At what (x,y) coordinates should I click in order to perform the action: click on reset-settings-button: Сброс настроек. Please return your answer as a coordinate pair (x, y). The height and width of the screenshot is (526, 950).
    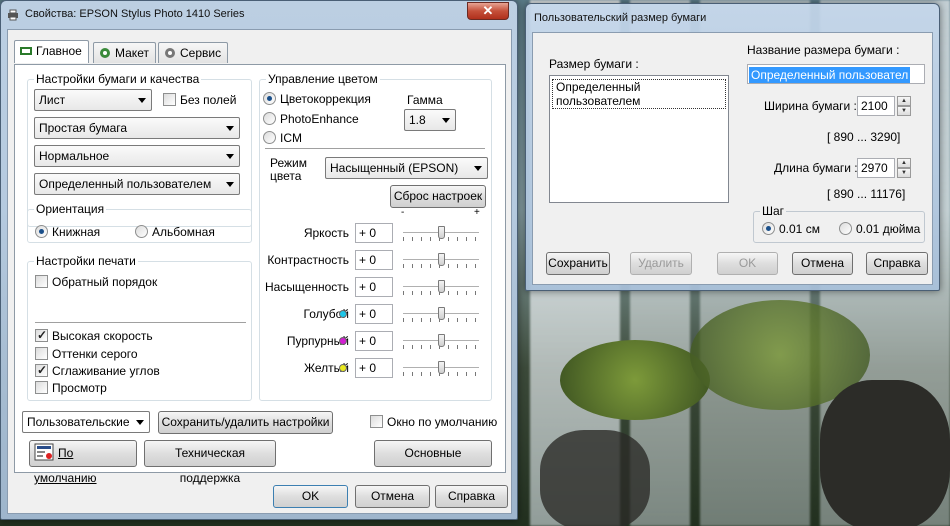
    Looking at the image, I should click on (438, 196).